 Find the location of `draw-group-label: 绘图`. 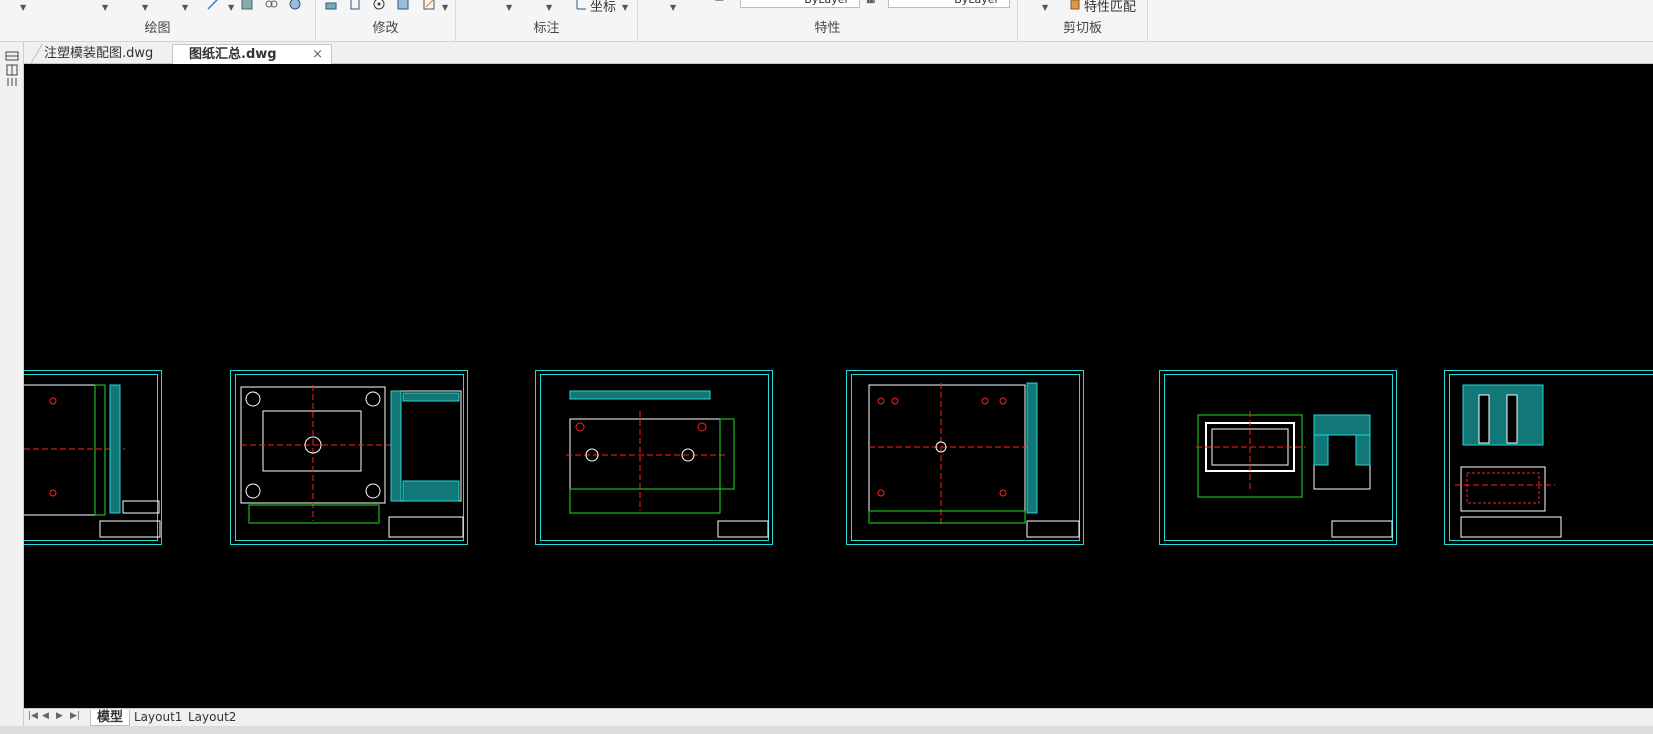

draw-group-label: 绘图 is located at coordinates (157, 28).